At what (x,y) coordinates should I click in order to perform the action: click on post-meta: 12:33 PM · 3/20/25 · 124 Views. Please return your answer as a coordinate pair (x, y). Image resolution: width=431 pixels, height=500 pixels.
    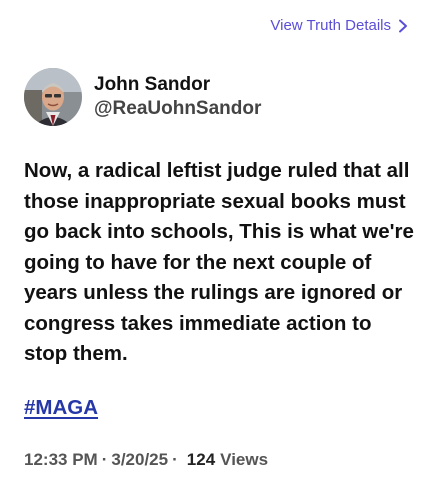
    Looking at the image, I should click on (146, 460).